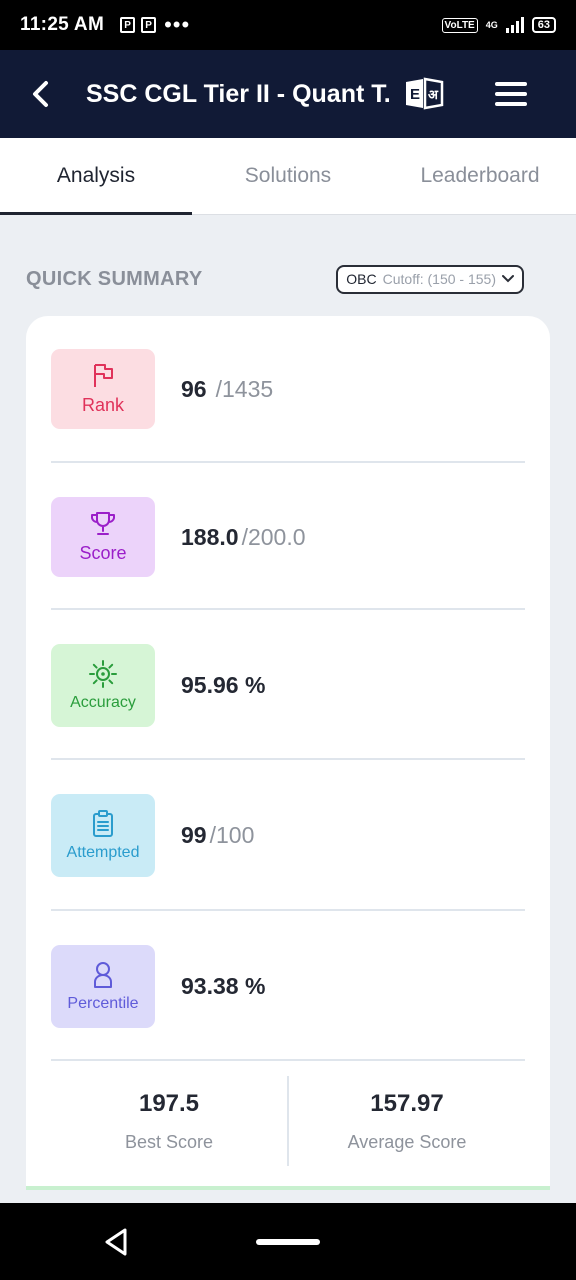 The image size is (576, 1280). What do you see at coordinates (103, 852) in the screenshot?
I see `attempted-label: Attempted` at bounding box center [103, 852].